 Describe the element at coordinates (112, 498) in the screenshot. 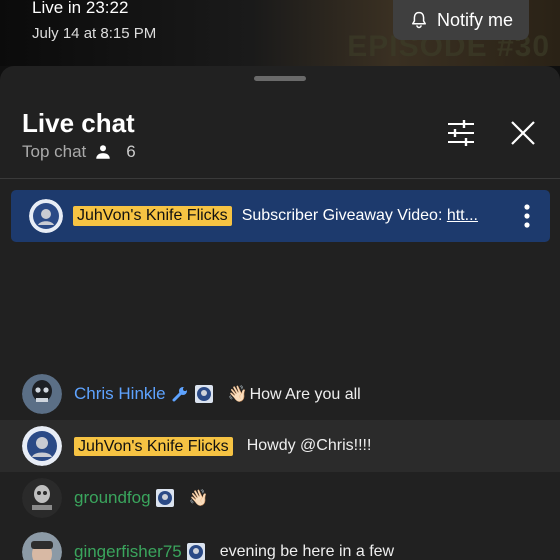

I see `message-author: groundfog` at that location.